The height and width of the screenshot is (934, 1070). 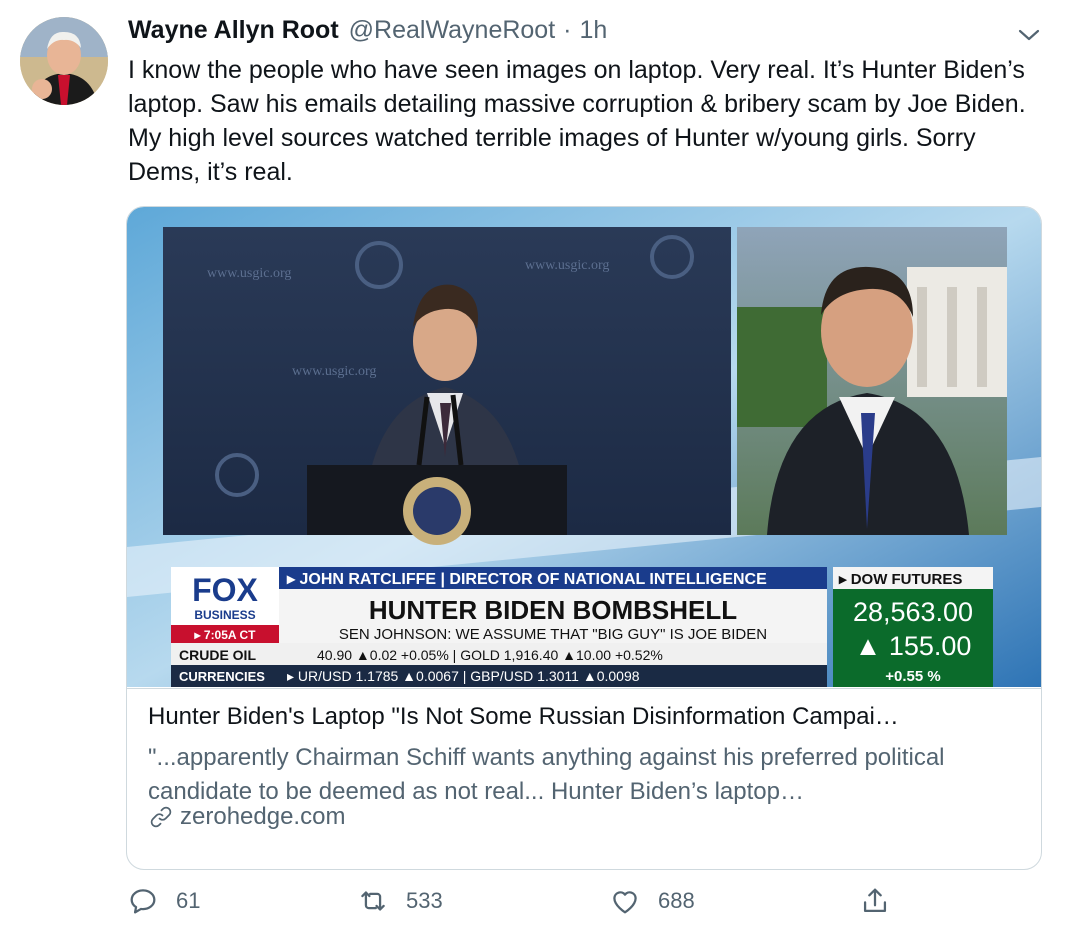 I want to click on share-icon, so click(x=875, y=900).